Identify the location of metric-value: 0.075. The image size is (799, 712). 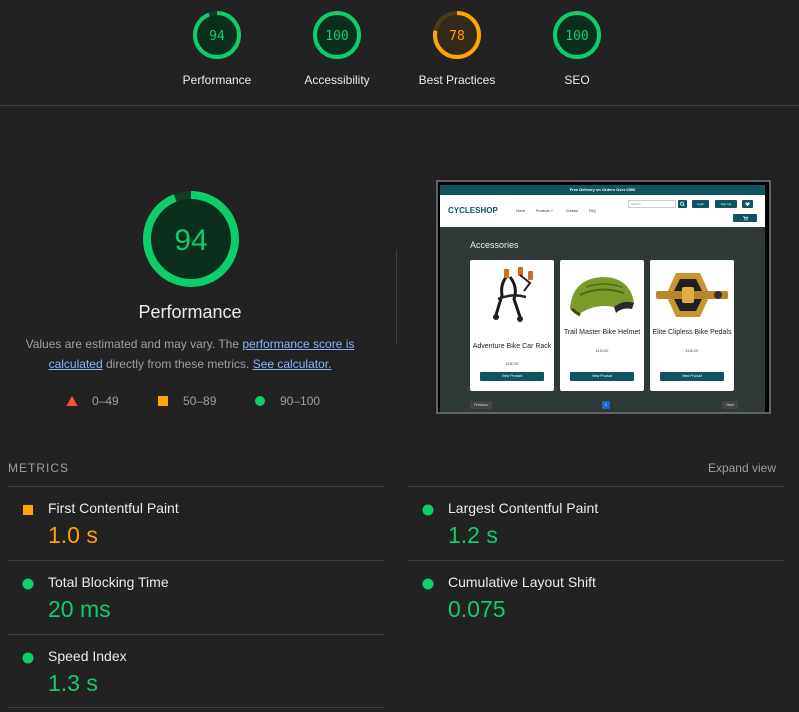
(477, 609).